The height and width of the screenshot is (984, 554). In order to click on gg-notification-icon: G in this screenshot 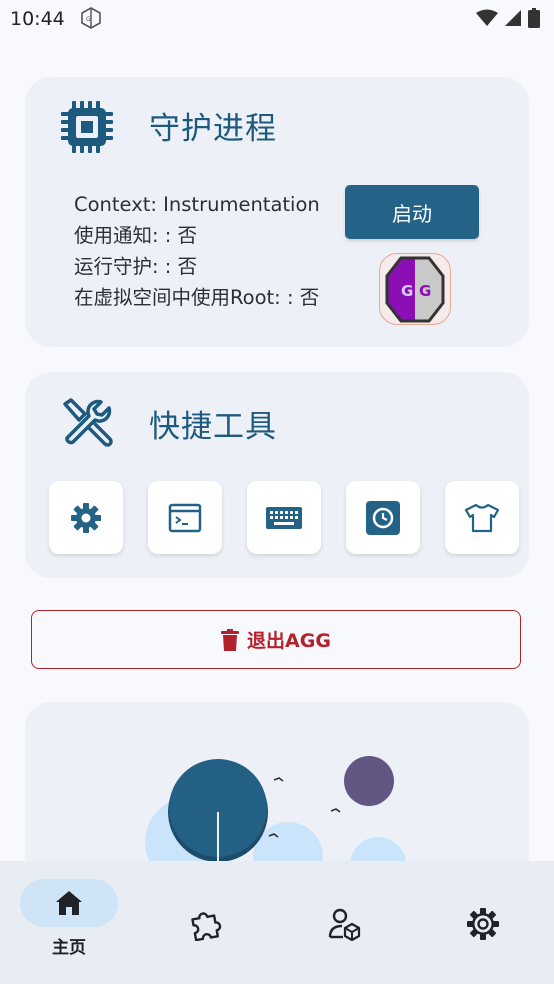, I will do `click(91, 18)`.